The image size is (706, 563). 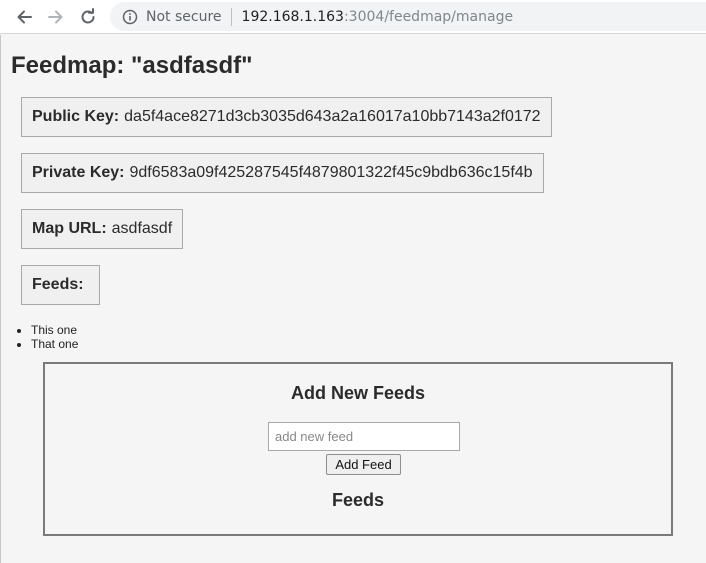 I want to click on map-url-box: Map URL: asdfasdf, so click(x=102, y=229).